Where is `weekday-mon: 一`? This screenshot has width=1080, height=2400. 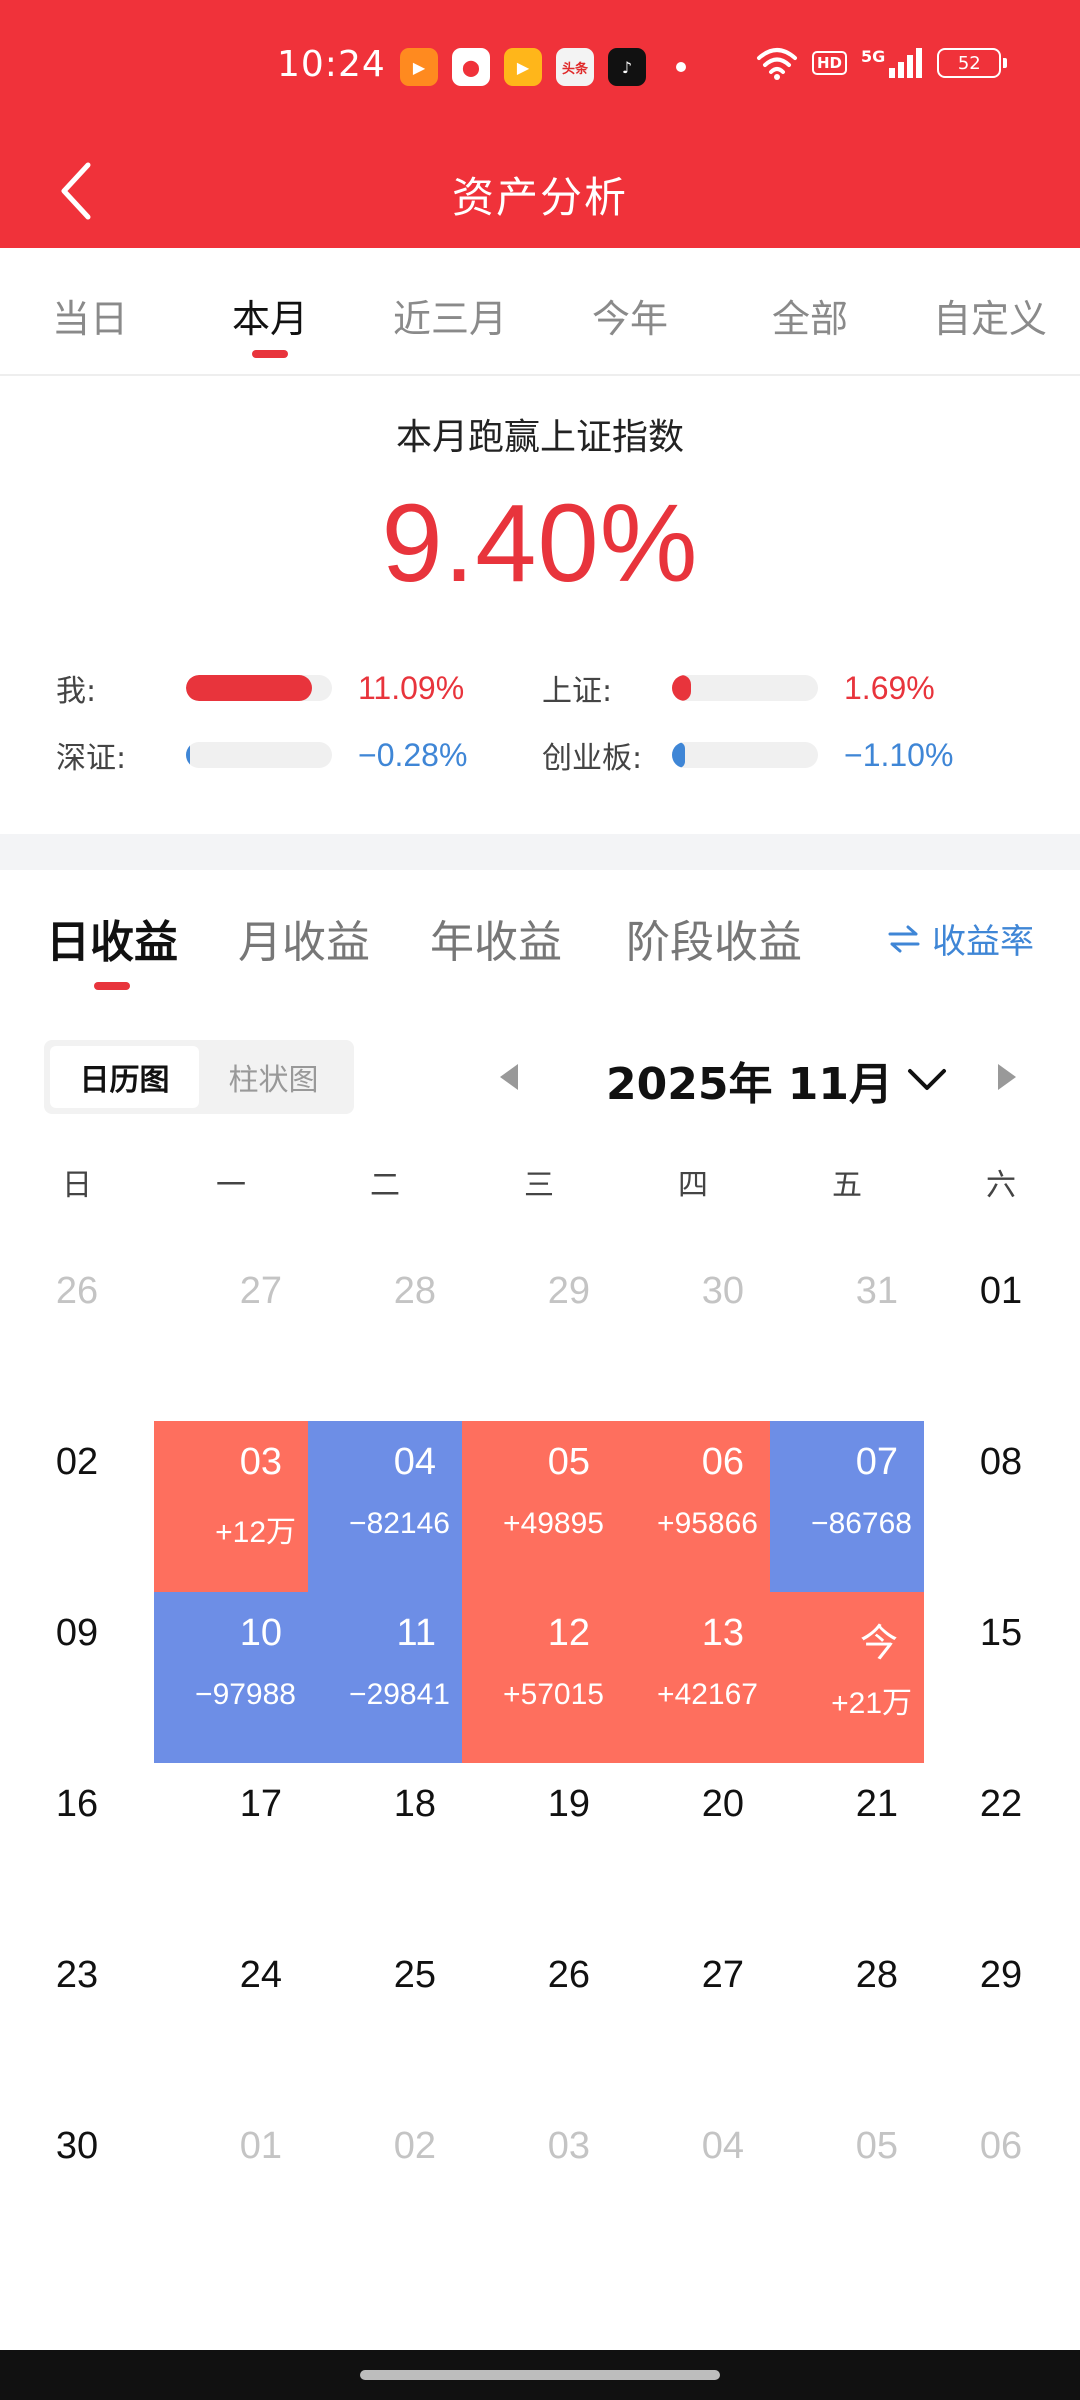
weekday-mon: 一 is located at coordinates (231, 1185).